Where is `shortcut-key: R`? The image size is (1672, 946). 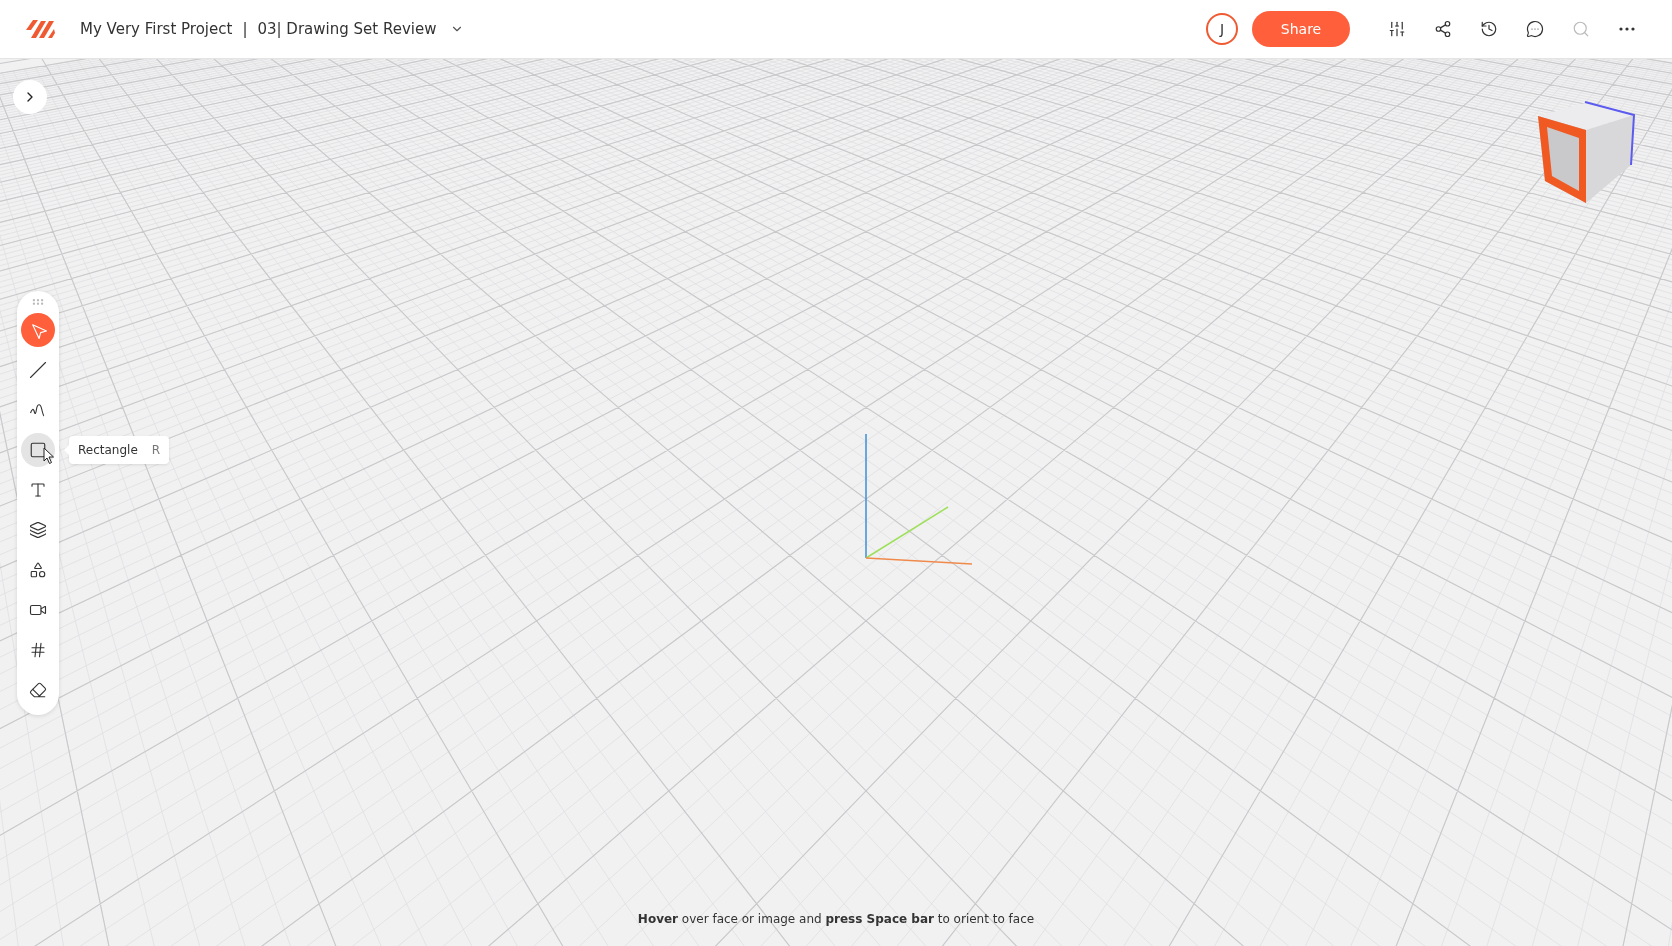 shortcut-key: R is located at coordinates (156, 450).